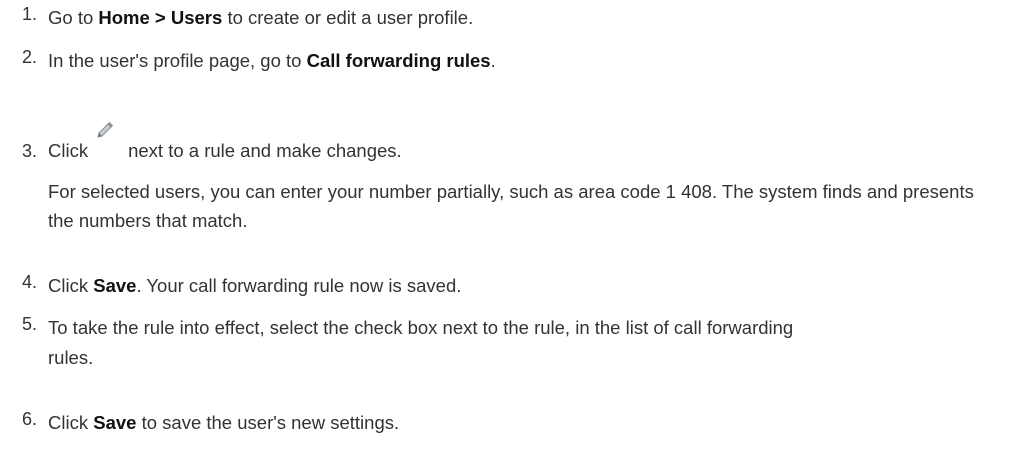  I want to click on step-text: Click next to a rule and make changes., so click(525, 143).